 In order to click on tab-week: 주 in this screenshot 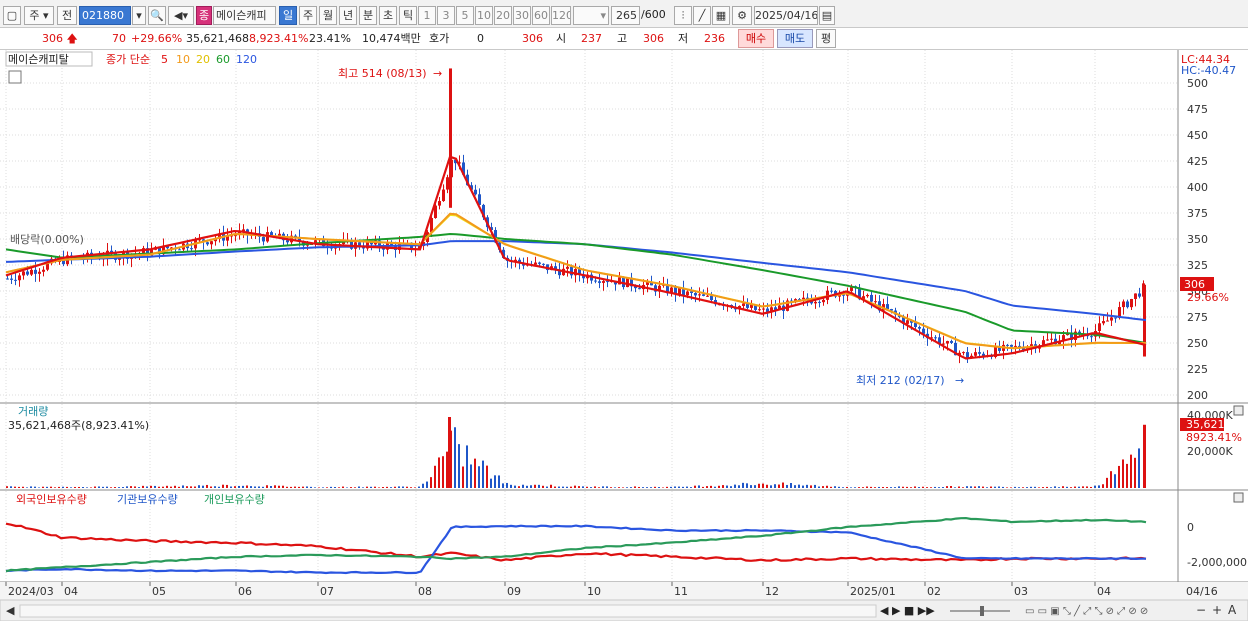, I will do `click(308, 15)`.